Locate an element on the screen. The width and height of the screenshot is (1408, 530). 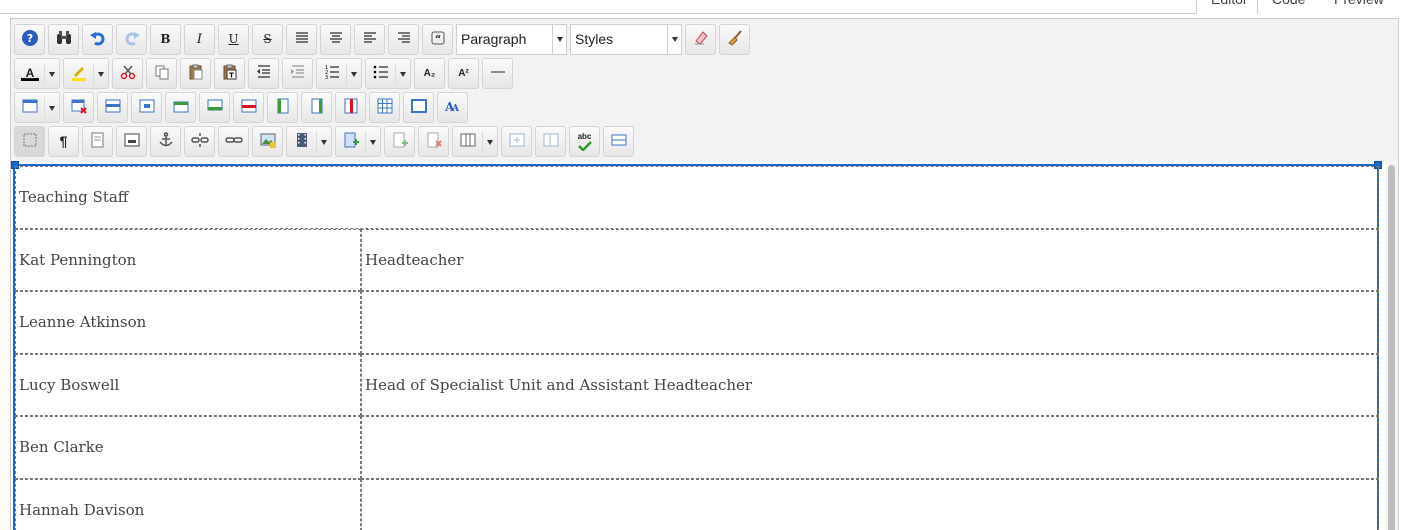
insert-row-before-icon is located at coordinates (181, 107).